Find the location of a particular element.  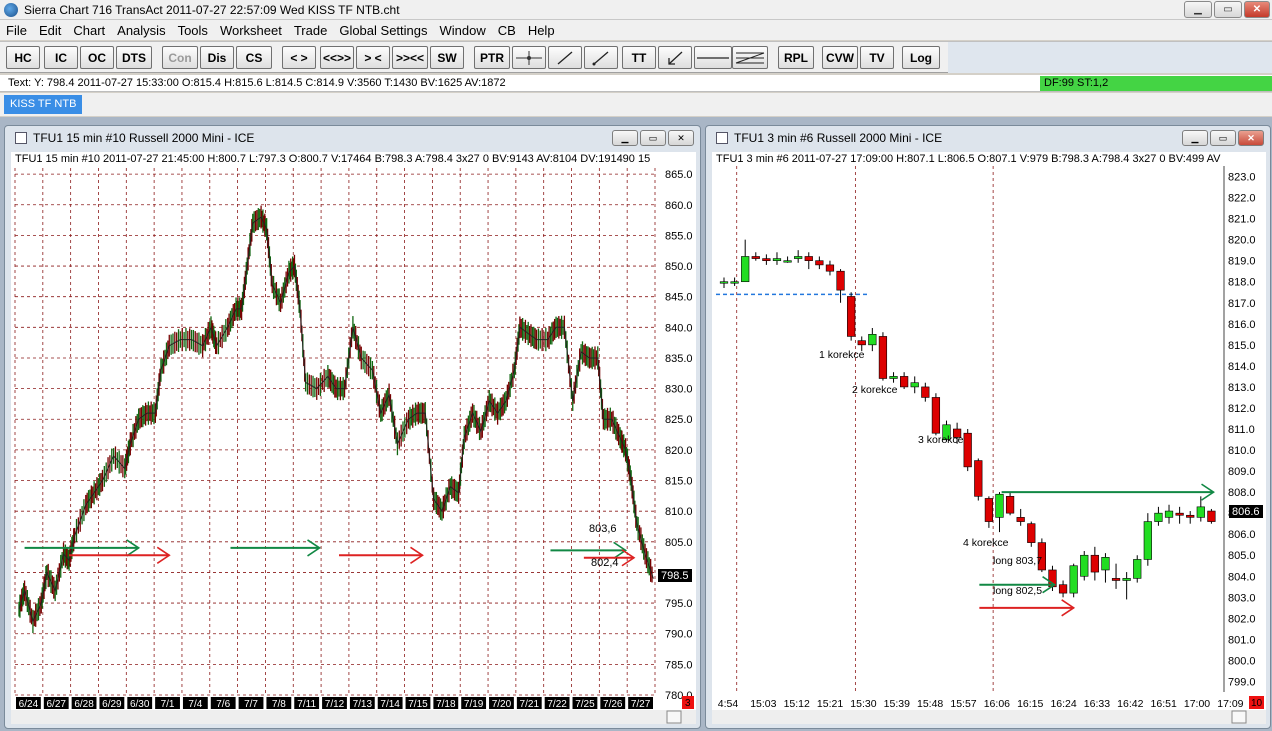

chartbook-tabs: KISS TF NTB is located at coordinates (636, 104).